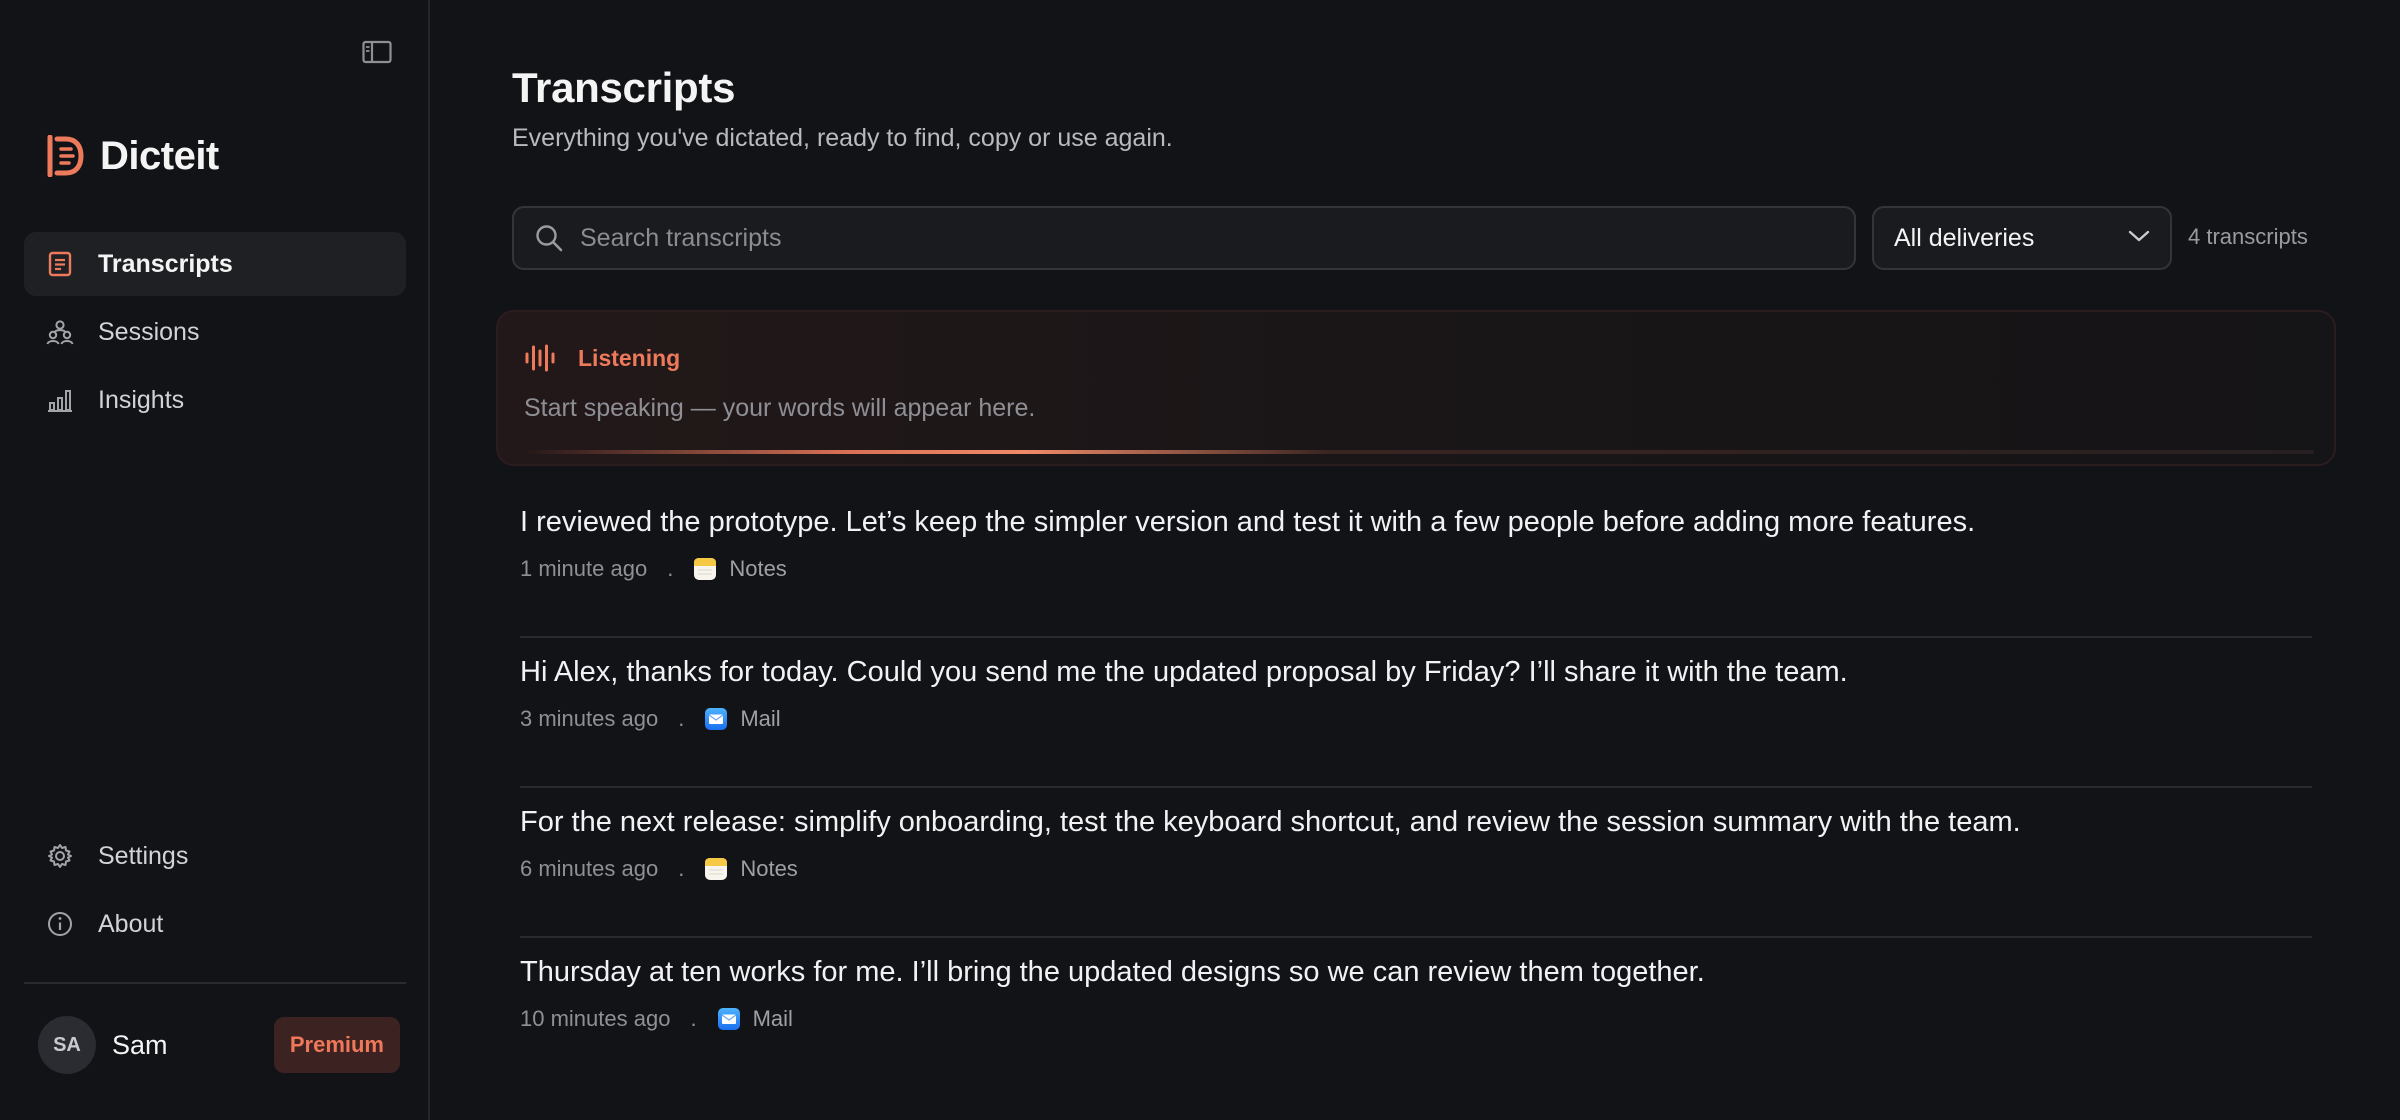  What do you see at coordinates (67, 1045) in the screenshot?
I see `avatar: SA` at bounding box center [67, 1045].